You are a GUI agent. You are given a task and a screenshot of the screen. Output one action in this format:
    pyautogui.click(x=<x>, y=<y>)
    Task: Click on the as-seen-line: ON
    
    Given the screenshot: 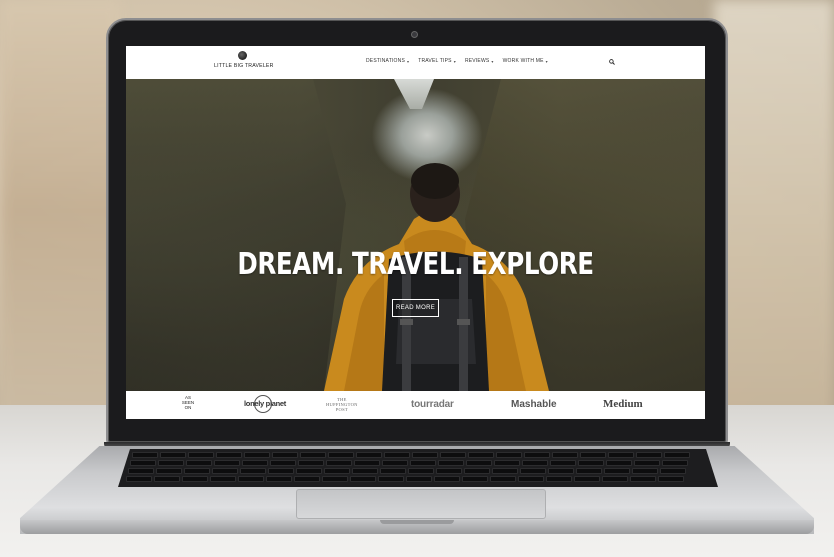 What is the action you would take?
    pyautogui.click(x=188, y=408)
    